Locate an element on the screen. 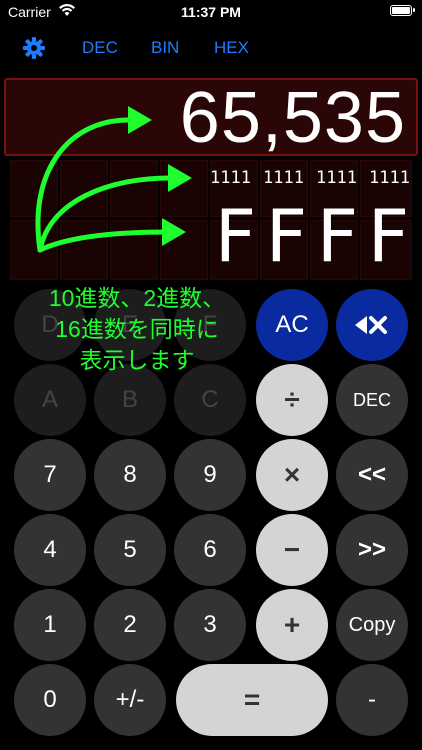  decimal-value: 65,535 is located at coordinates (292, 118).